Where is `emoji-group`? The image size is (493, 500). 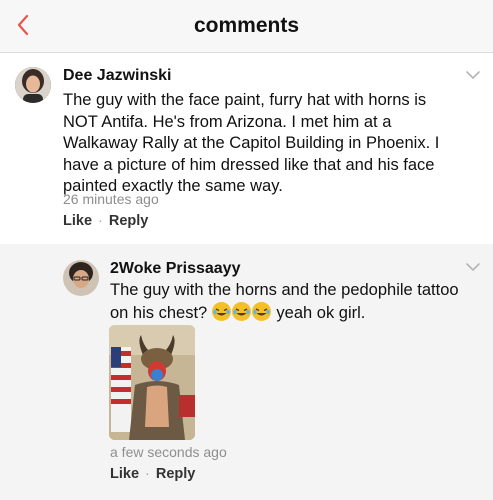
emoji-group is located at coordinates (244, 311).